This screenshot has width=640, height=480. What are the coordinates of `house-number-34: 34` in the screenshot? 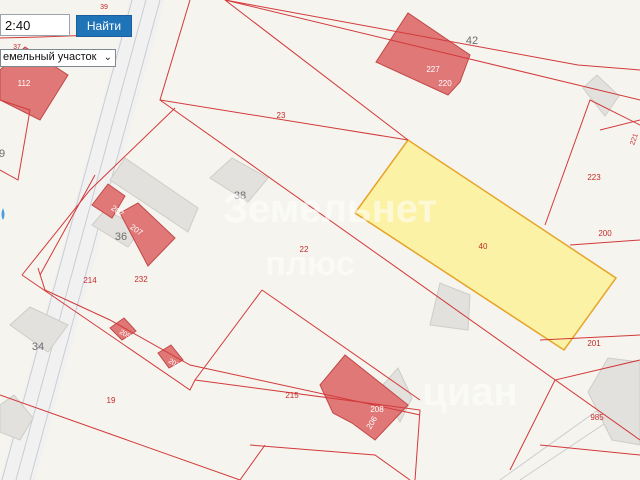 It's located at (38, 347).